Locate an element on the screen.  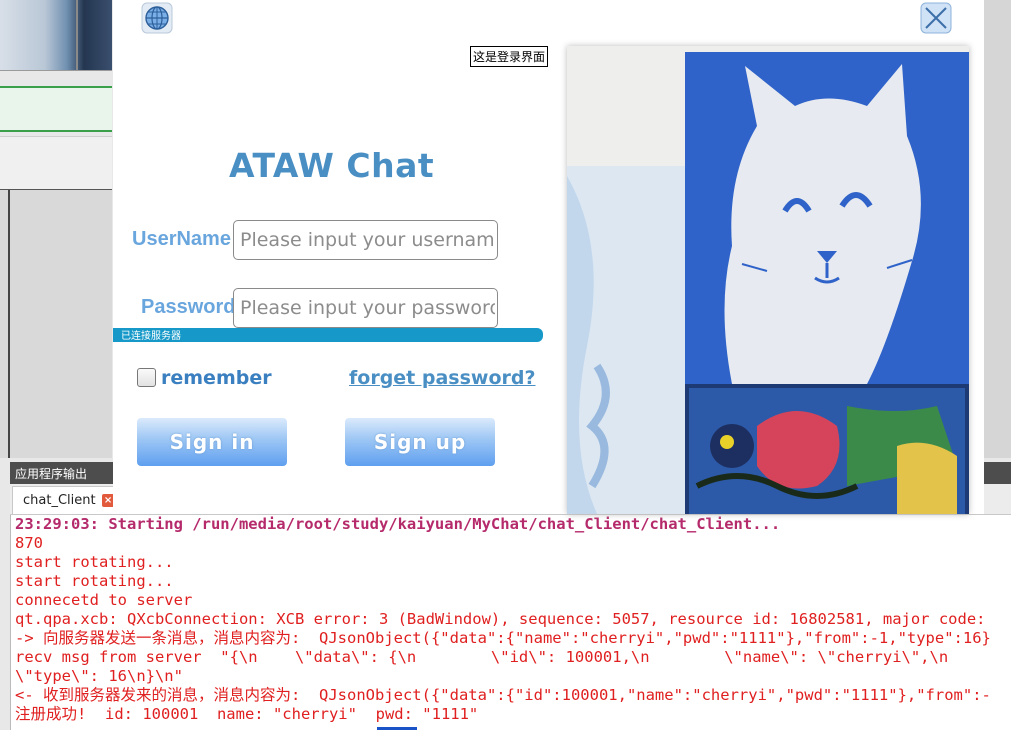
background-right-strip is located at coordinates (997, 229).